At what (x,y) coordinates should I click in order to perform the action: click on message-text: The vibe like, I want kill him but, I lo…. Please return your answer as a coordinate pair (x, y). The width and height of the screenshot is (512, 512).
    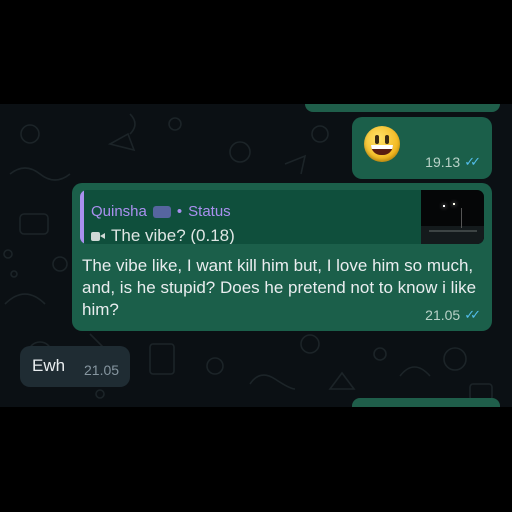
    Looking at the image, I should click on (279, 287).